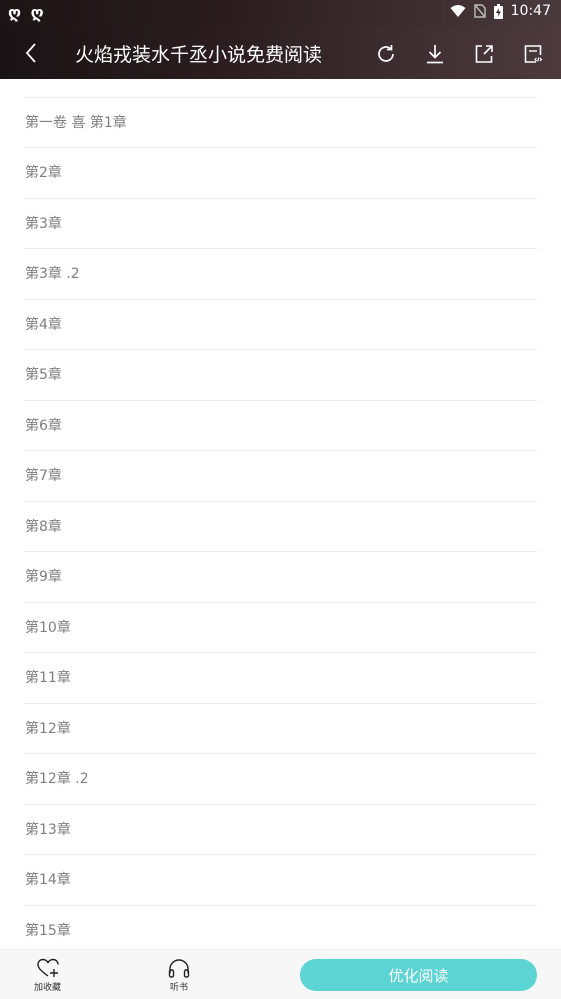  I want to click on chapter-item: 第2章, so click(280, 173).